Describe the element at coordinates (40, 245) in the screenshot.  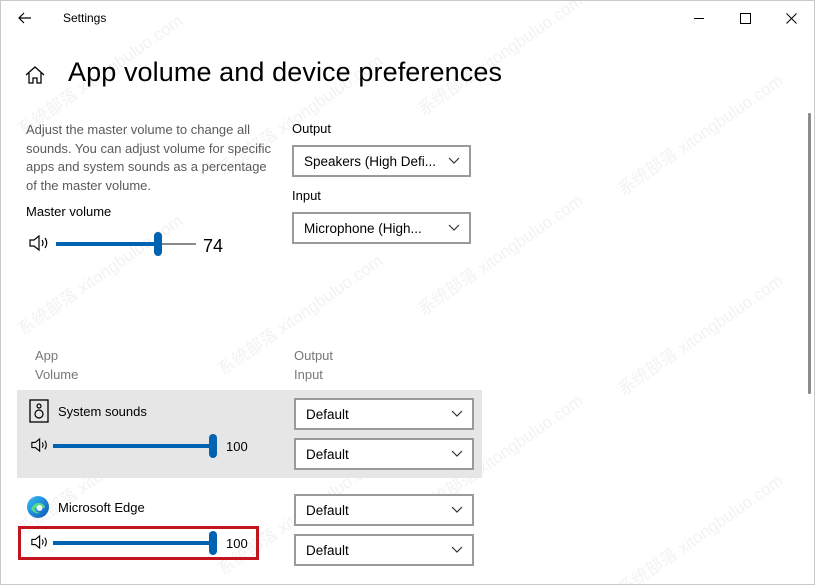
I see `master-speaker-icon` at that location.